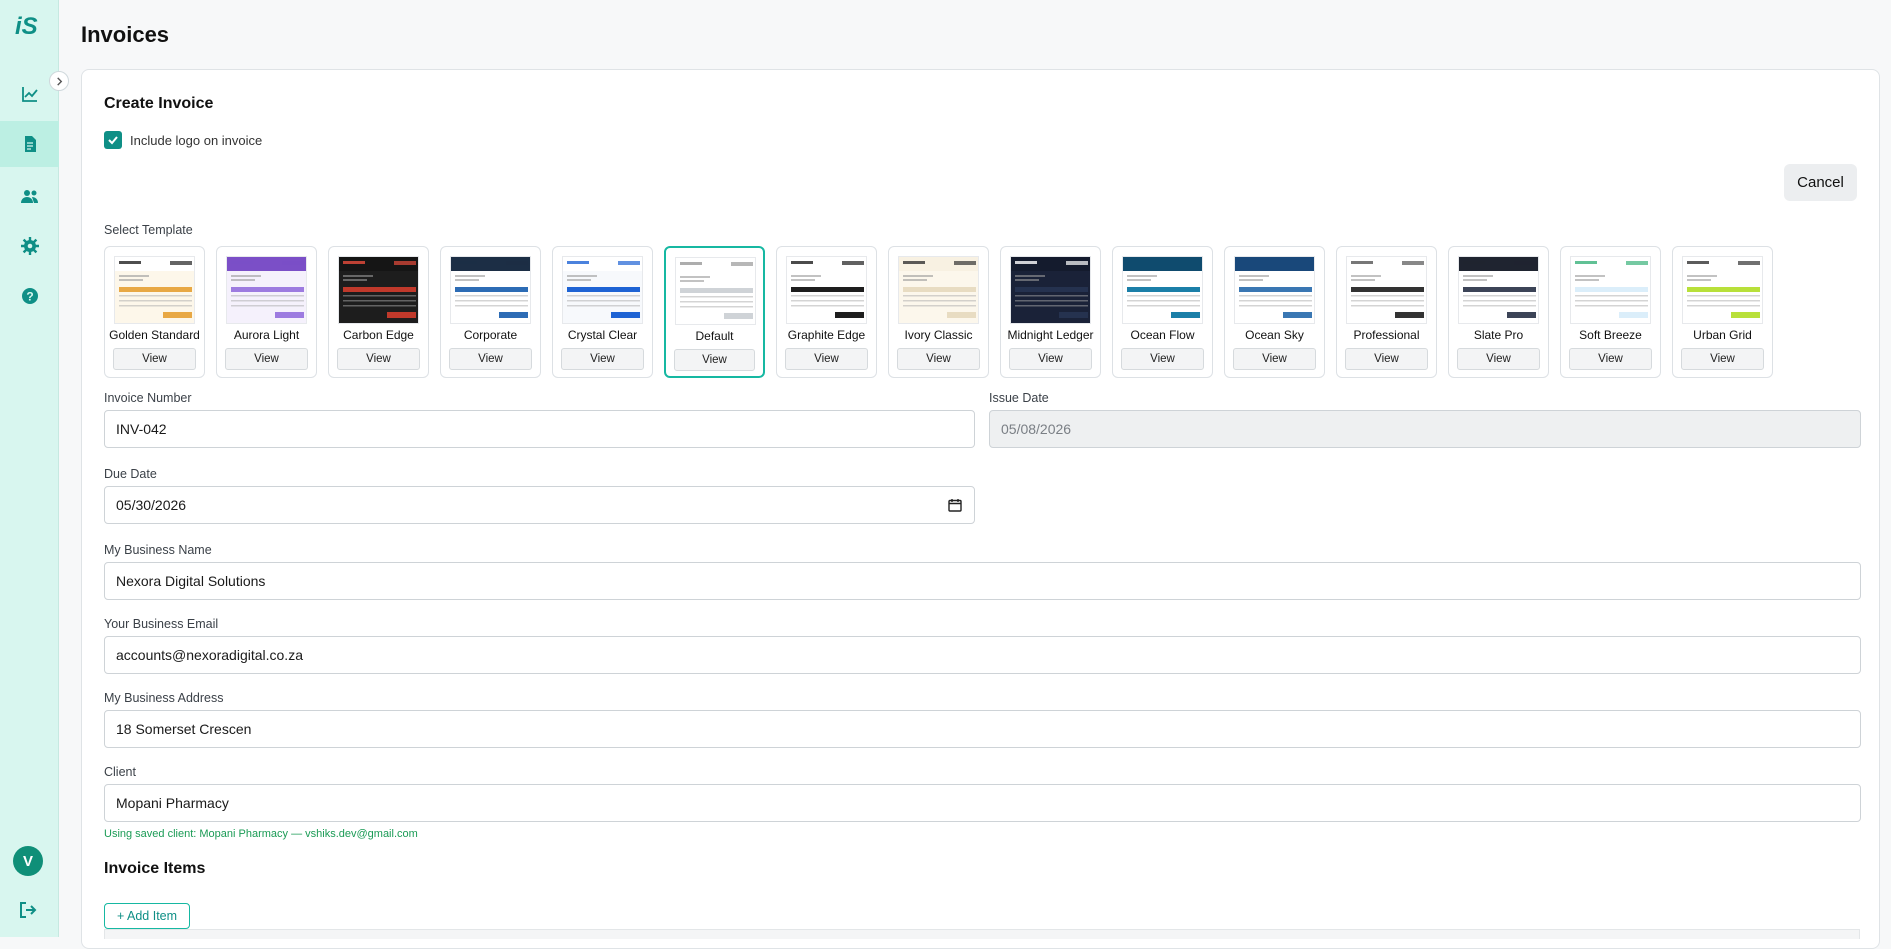 This screenshot has width=1891, height=949. I want to click on sidebar-item-invoices, so click(29, 144).